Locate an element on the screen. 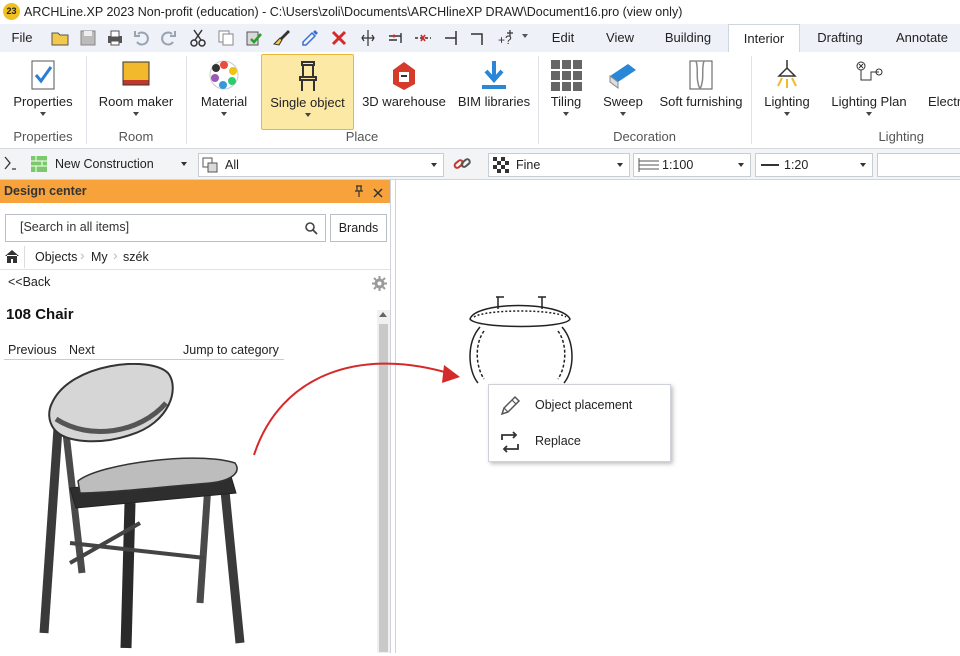  scope-combo: All is located at coordinates (321, 165).